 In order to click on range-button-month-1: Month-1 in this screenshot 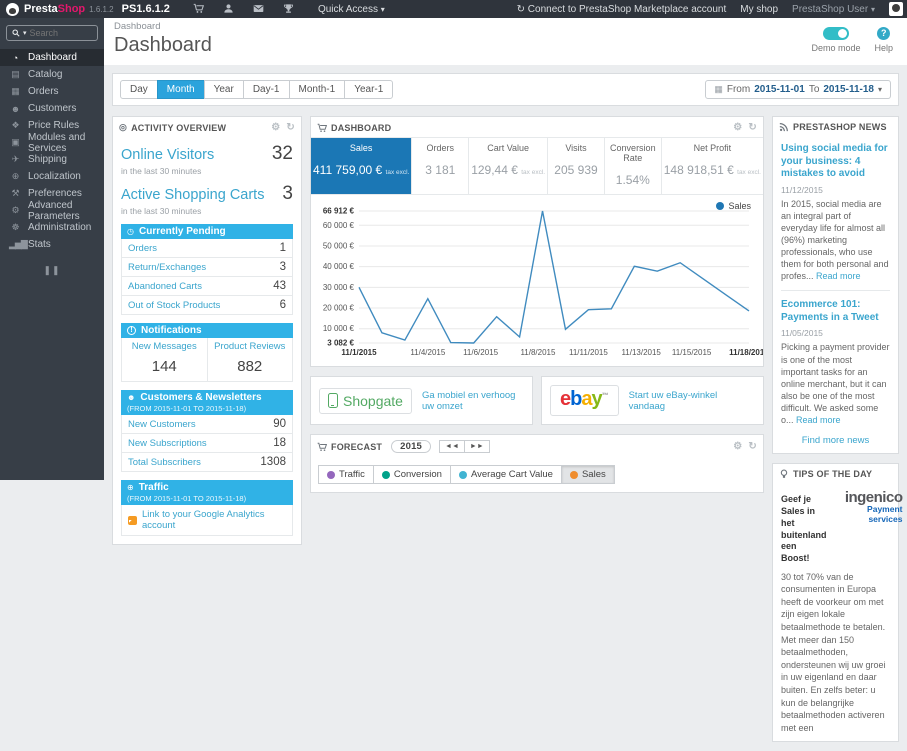, I will do `click(317, 89)`.